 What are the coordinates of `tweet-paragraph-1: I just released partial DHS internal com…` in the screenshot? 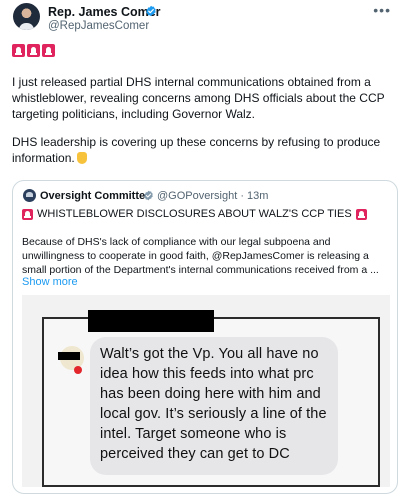 It's located at (198, 98).